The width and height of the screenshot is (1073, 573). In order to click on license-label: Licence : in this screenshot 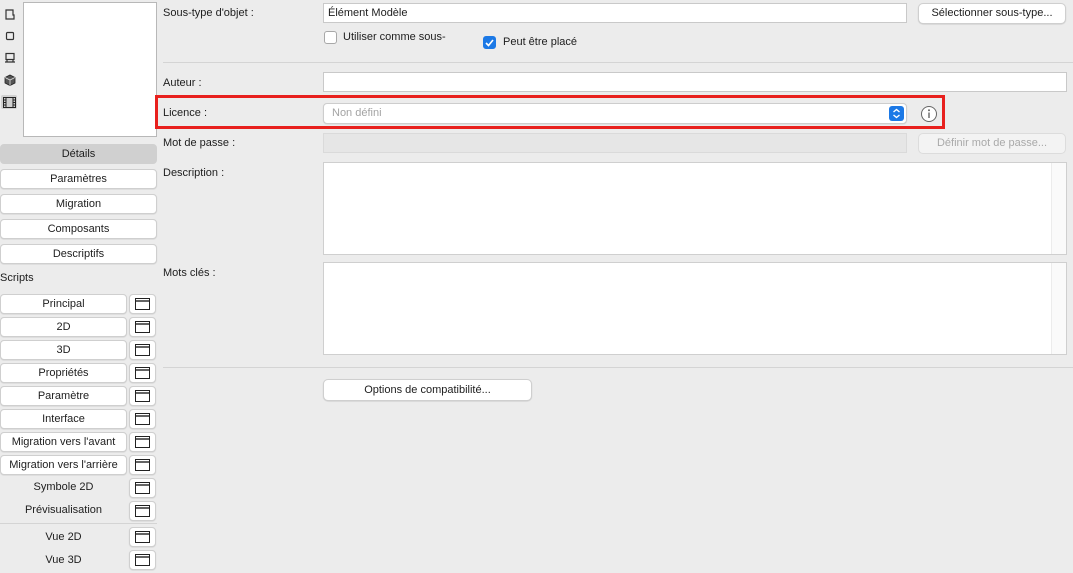, I will do `click(185, 113)`.